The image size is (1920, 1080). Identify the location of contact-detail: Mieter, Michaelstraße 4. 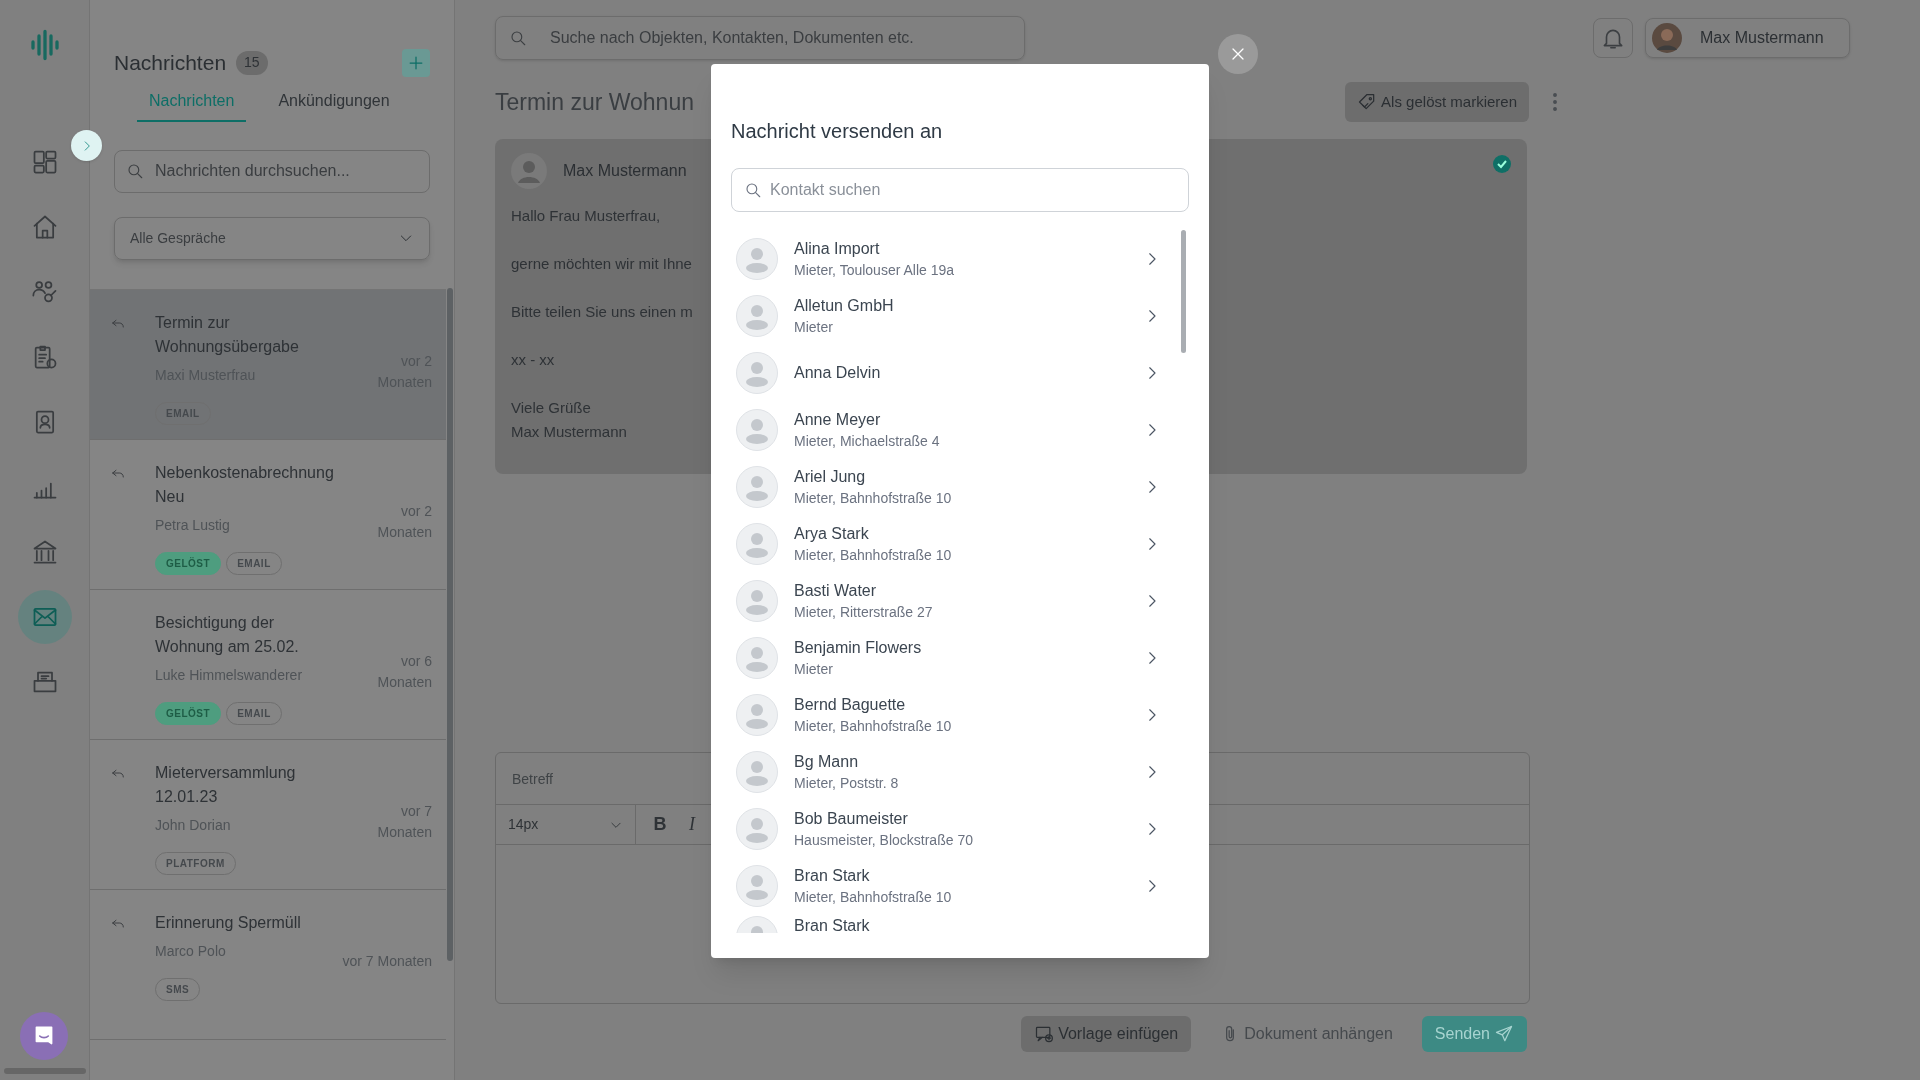
(867, 441).